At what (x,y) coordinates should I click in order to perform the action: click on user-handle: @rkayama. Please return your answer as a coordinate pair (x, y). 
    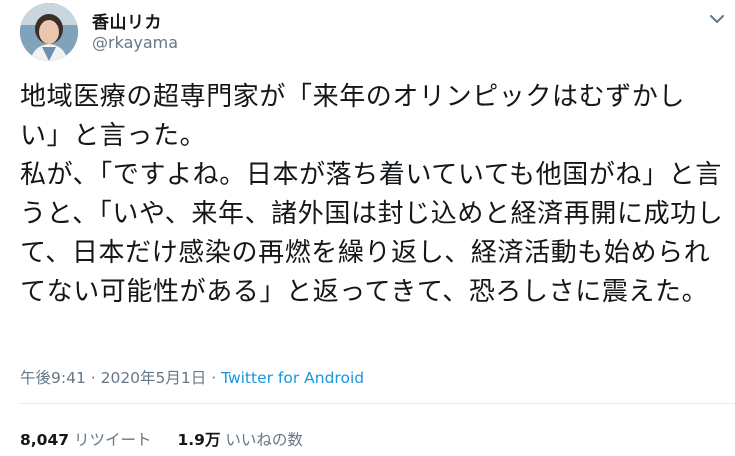
    Looking at the image, I should click on (135, 42).